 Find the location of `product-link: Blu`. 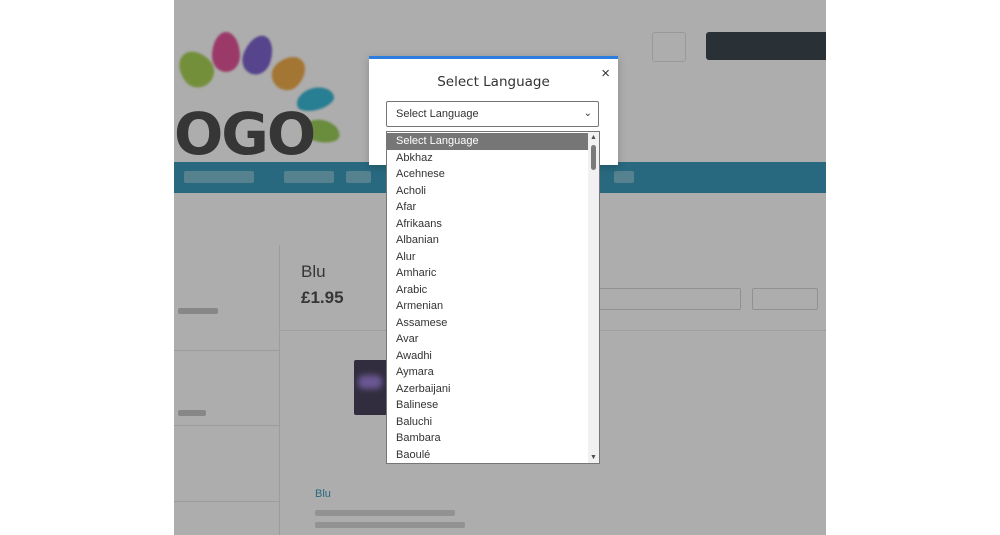

product-link: Blu is located at coordinates (323, 494).